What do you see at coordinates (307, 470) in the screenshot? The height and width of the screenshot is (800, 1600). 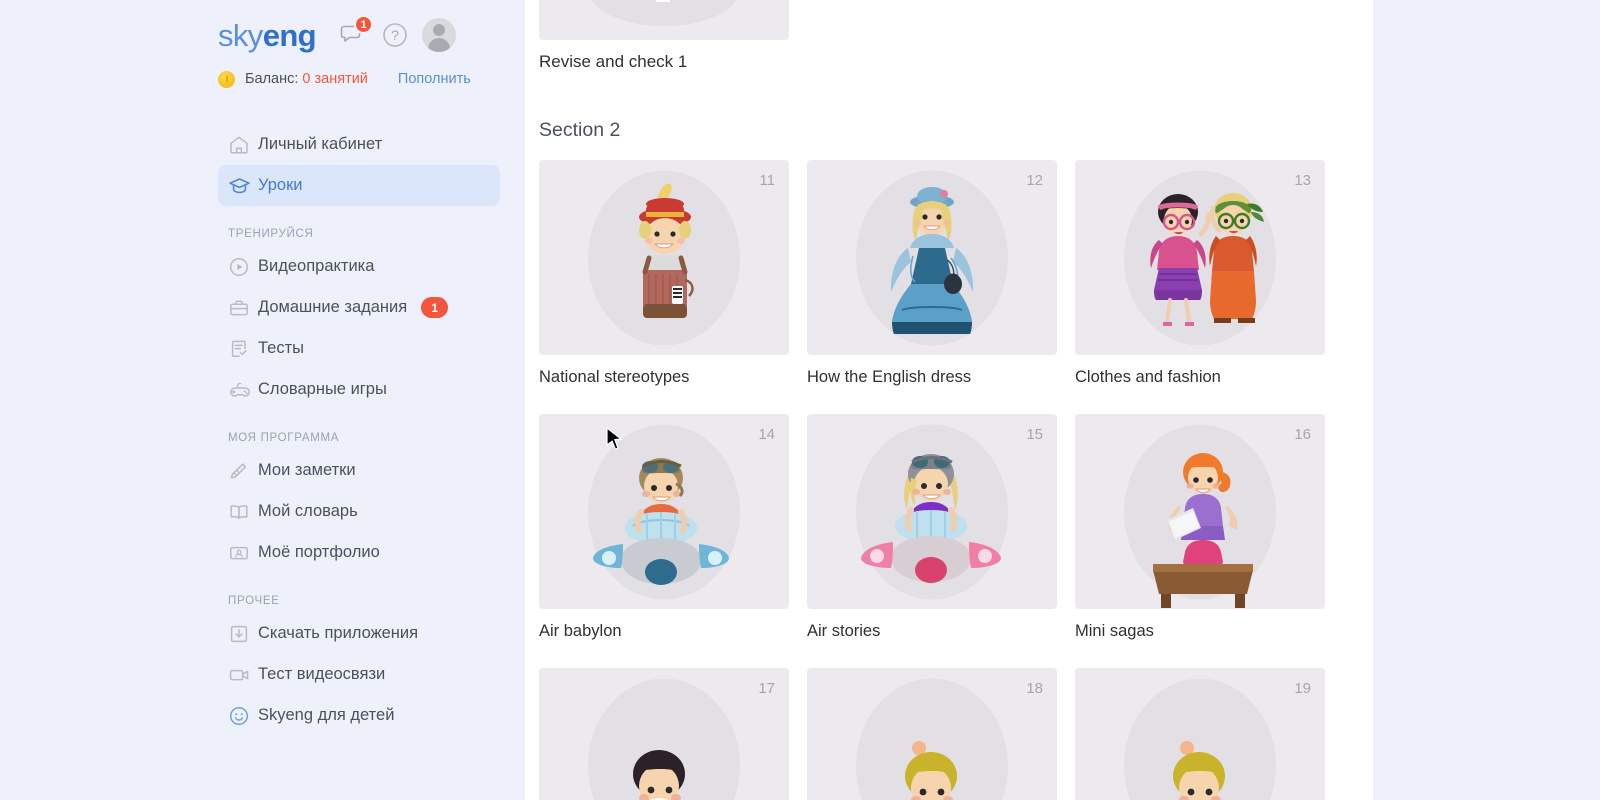 I see `sidebar-item-label: Мои заметки` at bounding box center [307, 470].